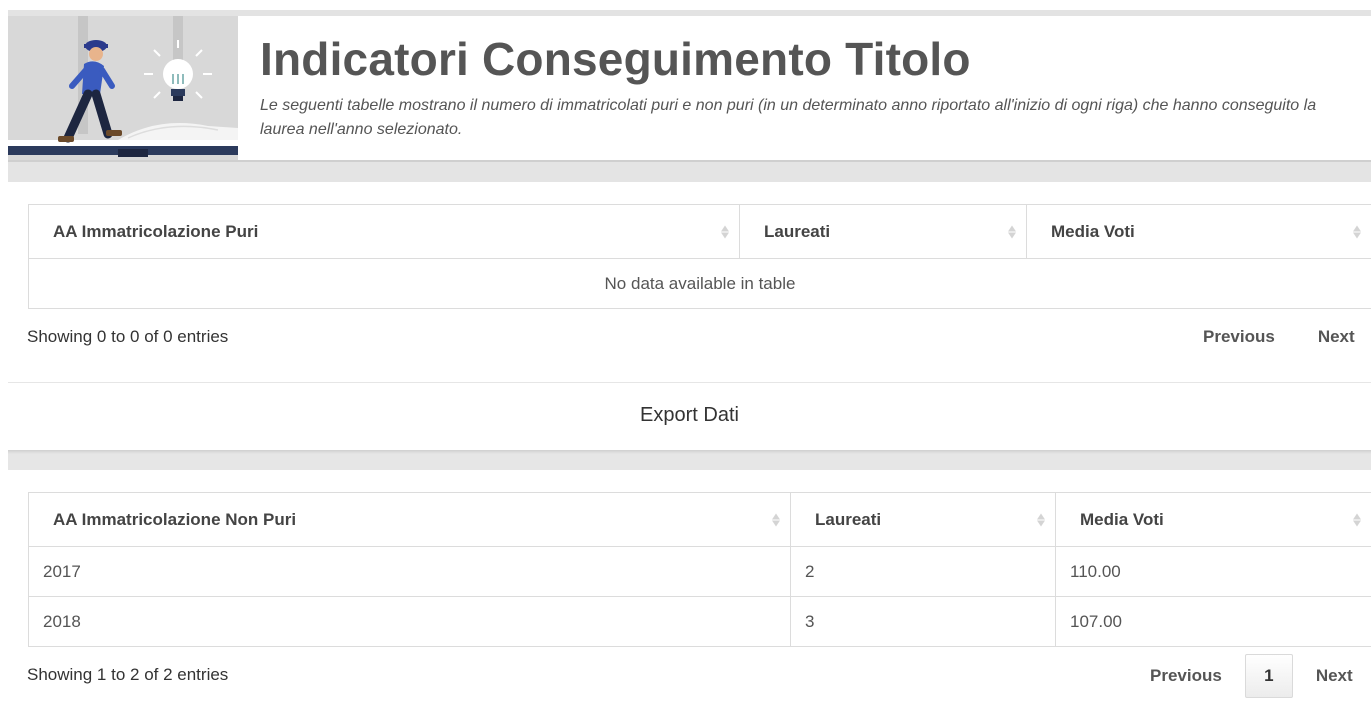 This screenshot has height=713, width=1371. I want to click on table-info-puri: Showing 0 to 0 of 0 entries, so click(128, 336).